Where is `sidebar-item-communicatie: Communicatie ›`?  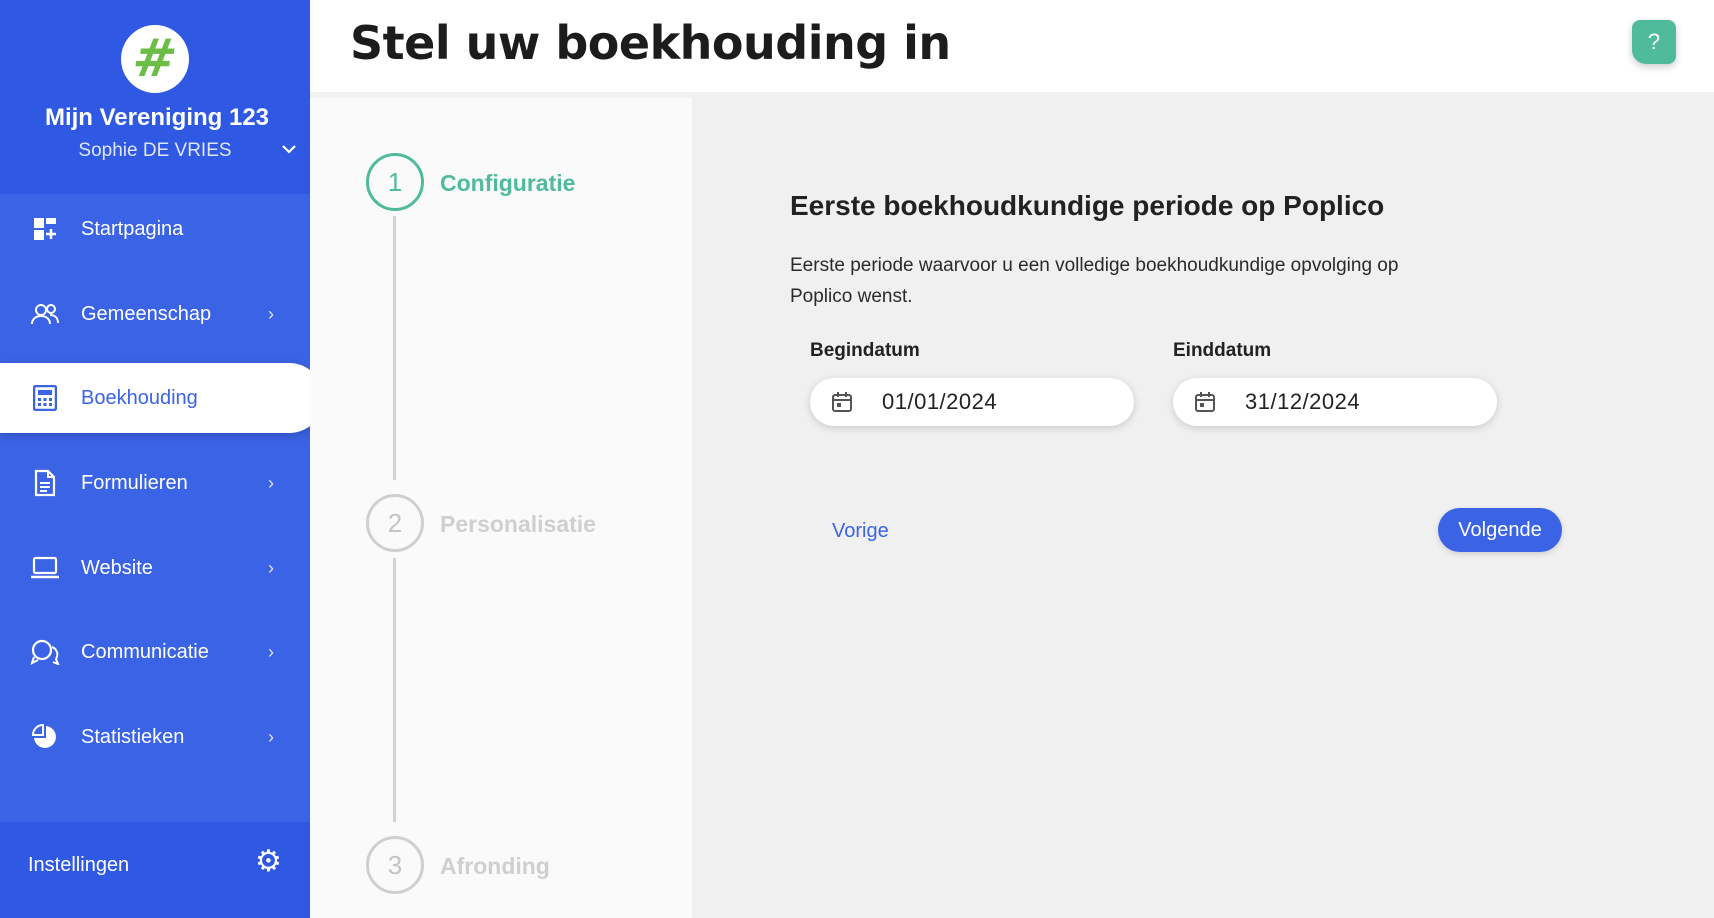
sidebar-item-communicatie: Communicatie › is located at coordinates (155, 652).